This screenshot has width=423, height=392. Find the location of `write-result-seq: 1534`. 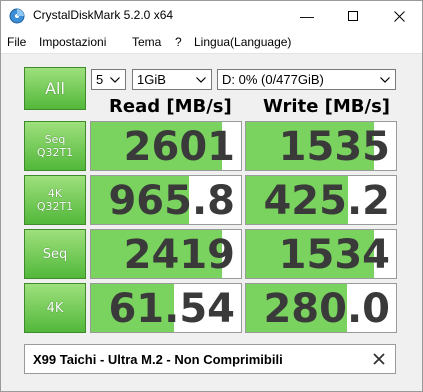

write-result-seq: 1534 is located at coordinates (321, 254).